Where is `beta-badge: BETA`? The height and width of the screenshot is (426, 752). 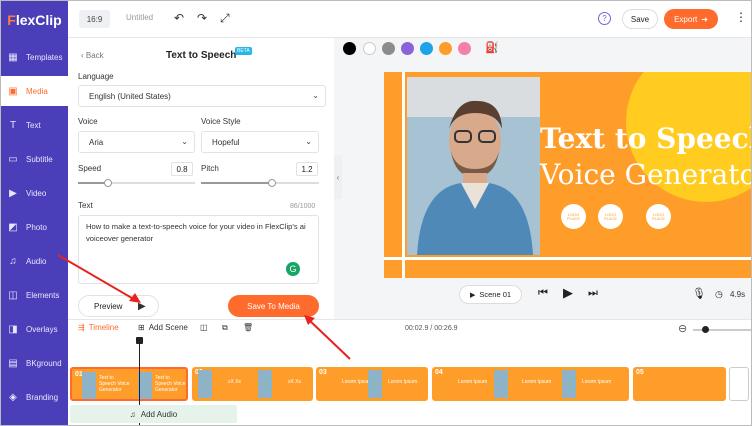
beta-badge: BETA is located at coordinates (243, 51).